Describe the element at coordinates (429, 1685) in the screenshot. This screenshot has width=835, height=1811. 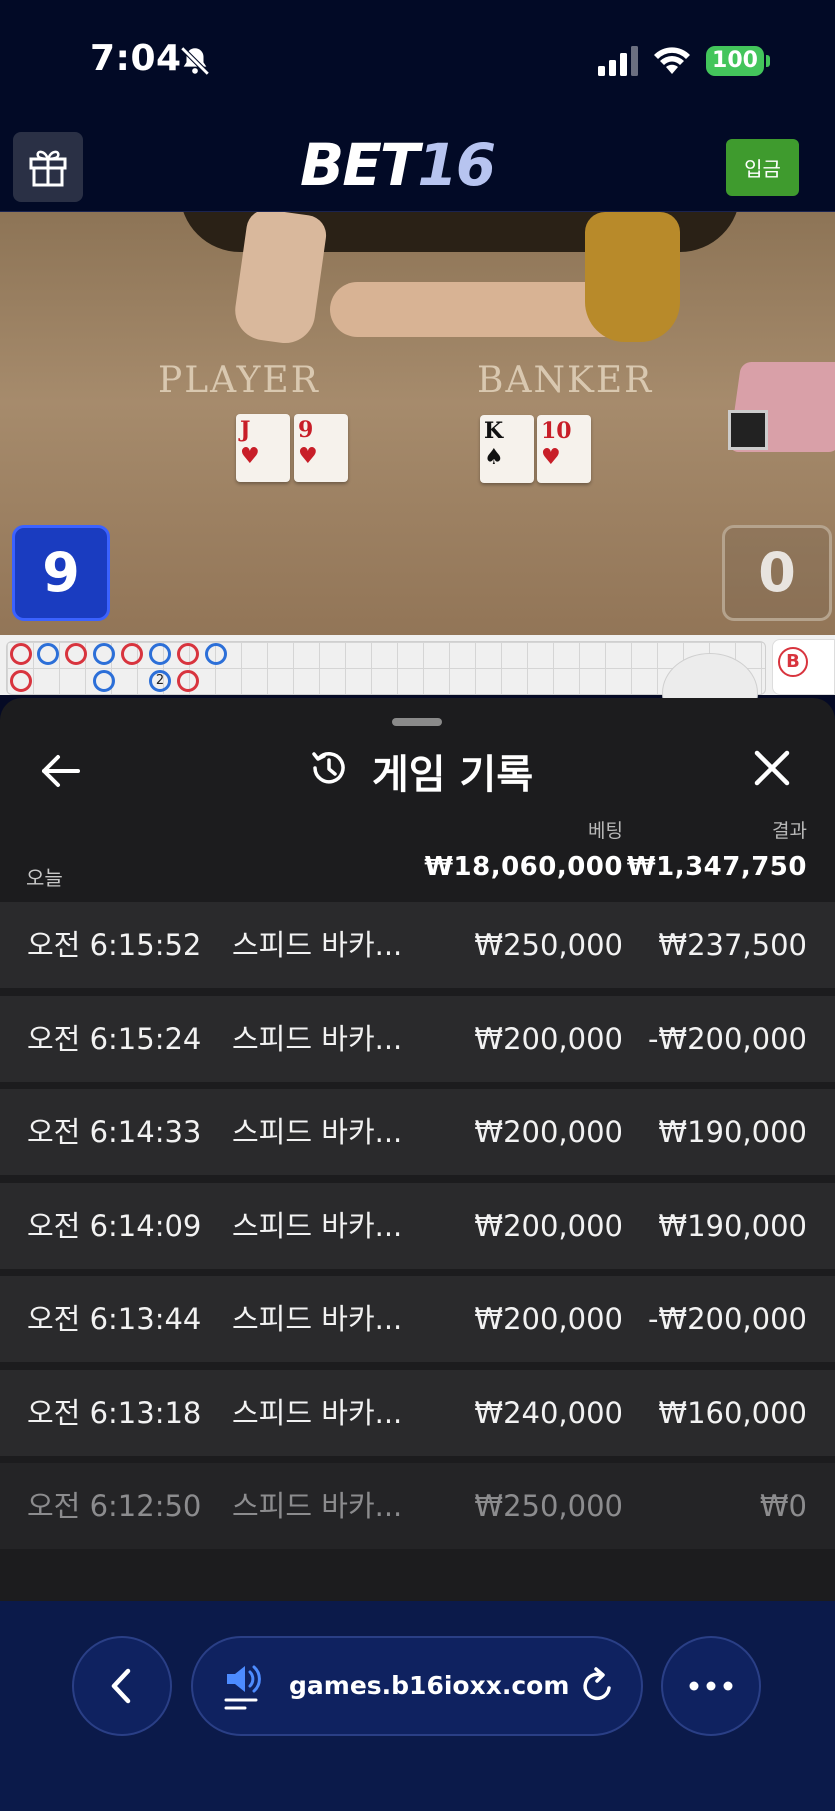
I see `url-text: games.b16ioxx.com` at that location.